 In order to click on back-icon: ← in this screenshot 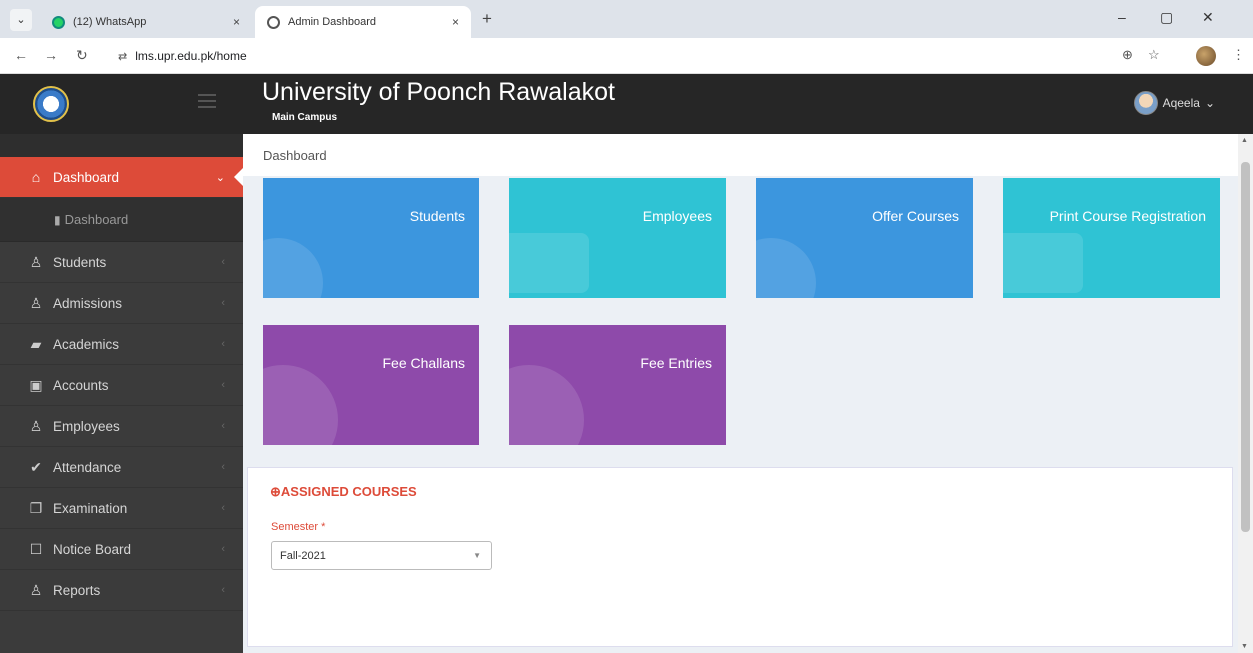, I will do `click(21, 55)`.